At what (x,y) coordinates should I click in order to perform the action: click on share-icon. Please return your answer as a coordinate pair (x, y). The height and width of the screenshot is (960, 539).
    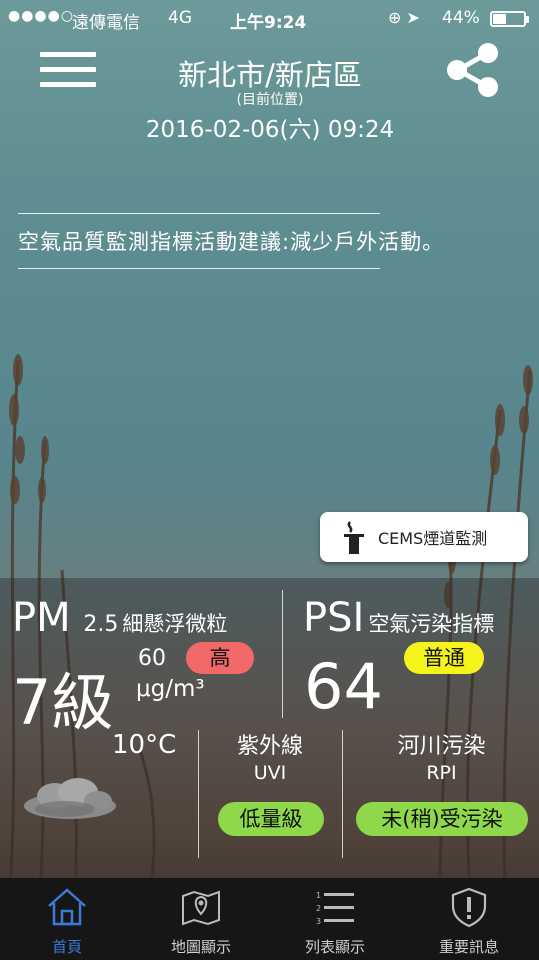
    Looking at the image, I should click on (472, 70).